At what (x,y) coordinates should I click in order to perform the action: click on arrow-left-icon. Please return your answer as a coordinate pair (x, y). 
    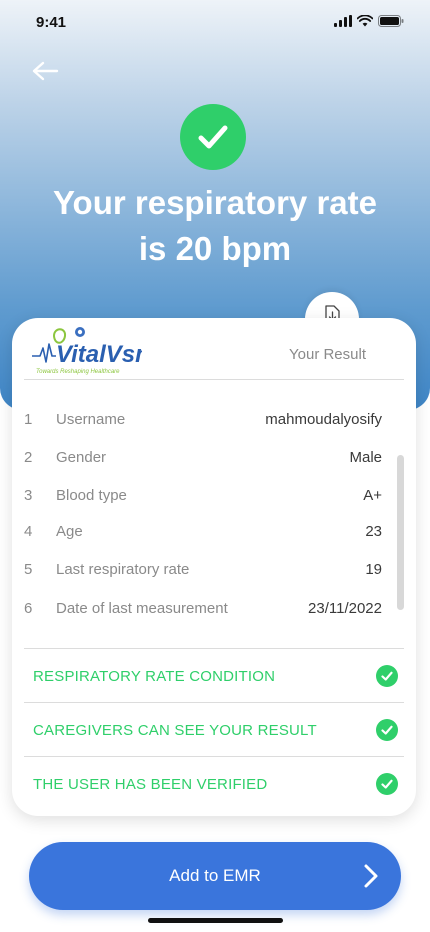
    Looking at the image, I should click on (45, 71).